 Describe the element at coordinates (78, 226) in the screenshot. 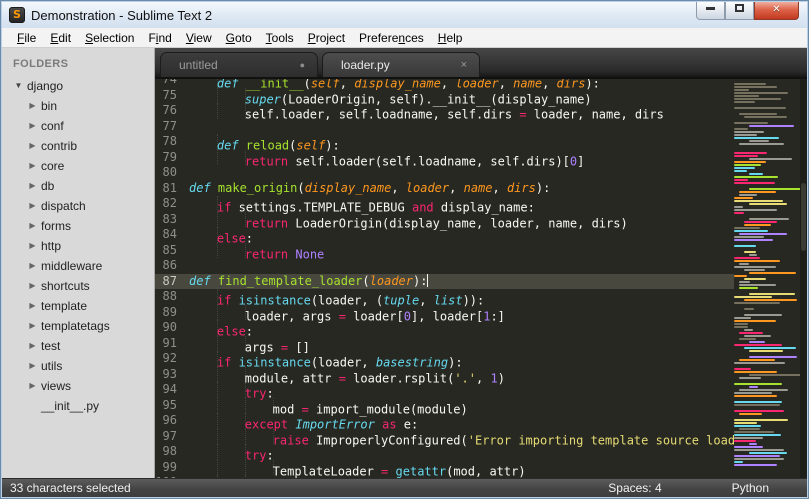

I see `sidebar-item-forms: ▶ forms` at that location.